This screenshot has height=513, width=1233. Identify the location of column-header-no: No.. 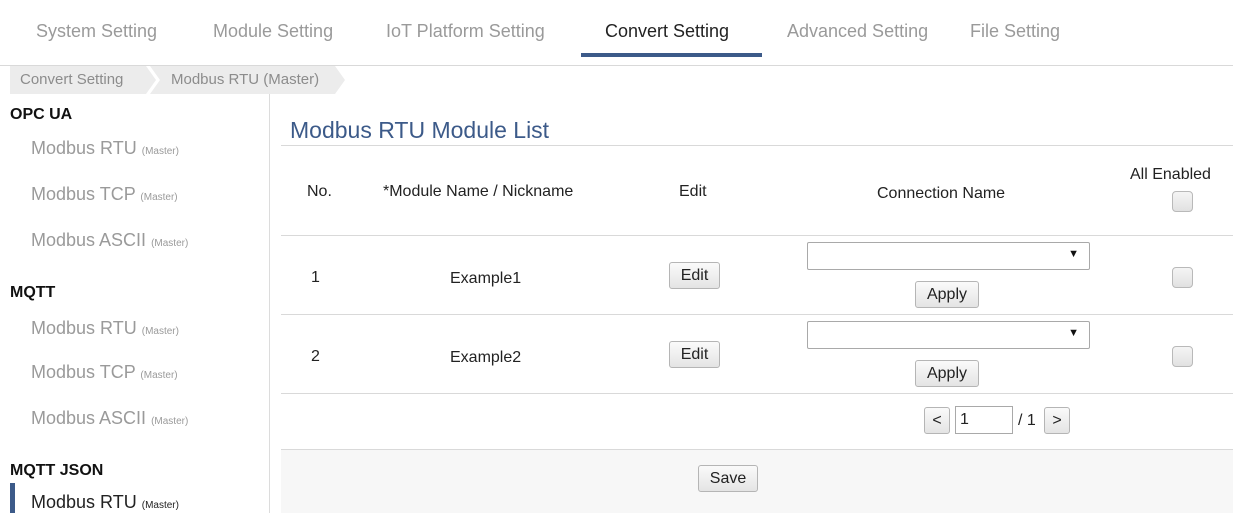
(319, 191).